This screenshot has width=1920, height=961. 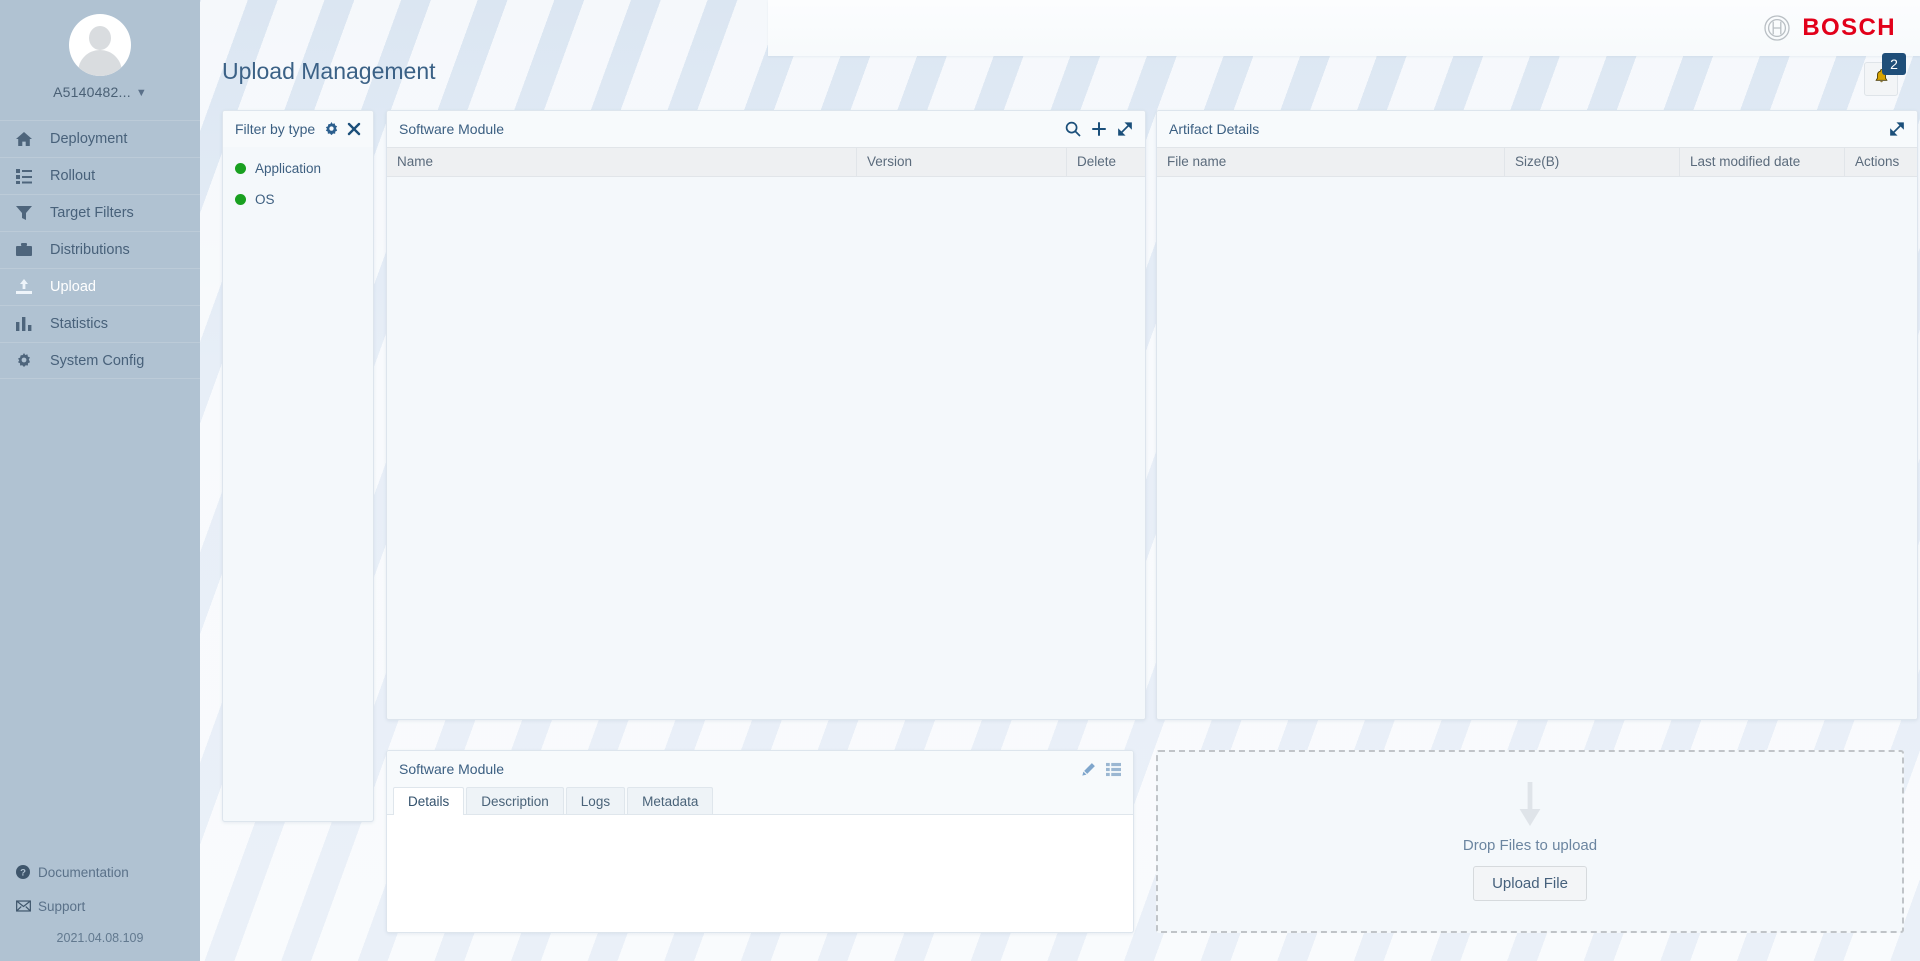 I want to click on column-header-actions: Actions, so click(x=1881, y=162).